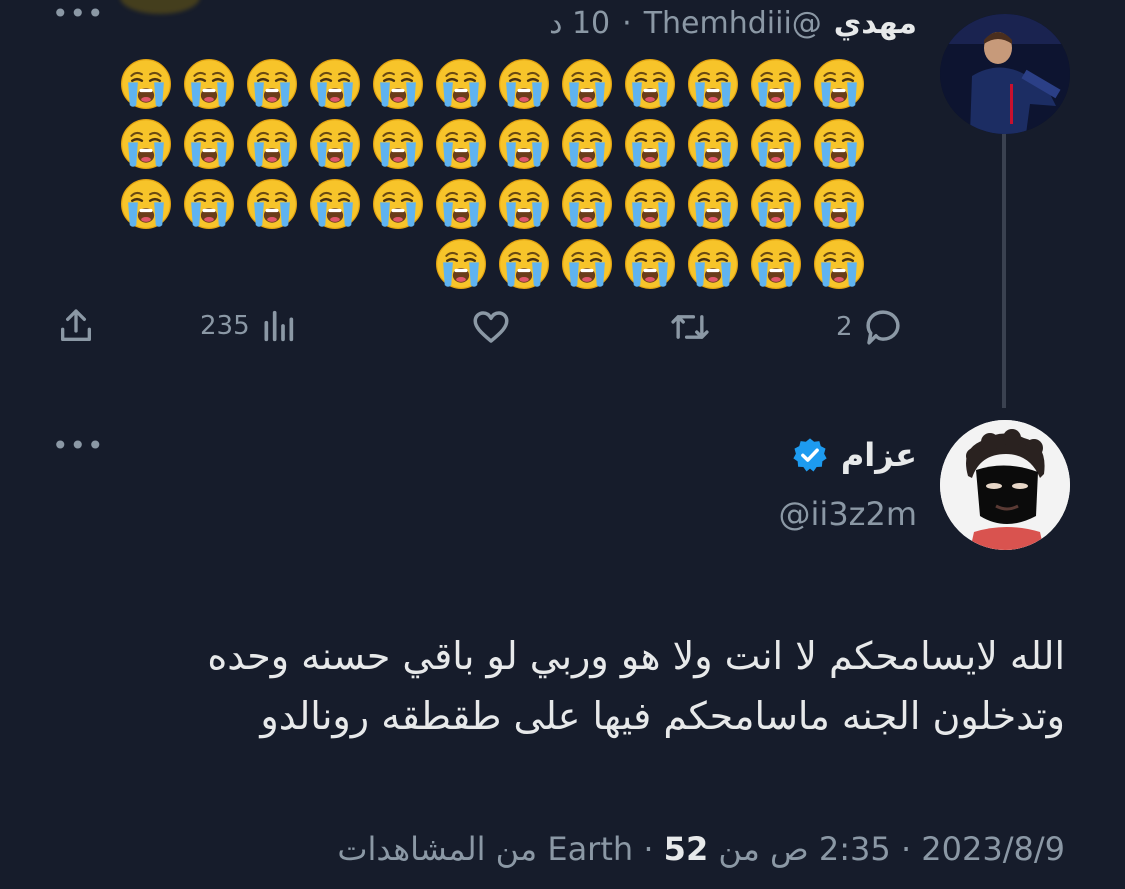  Describe the element at coordinates (686, 849) in the screenshot. I see `views-count: 52` at that location.